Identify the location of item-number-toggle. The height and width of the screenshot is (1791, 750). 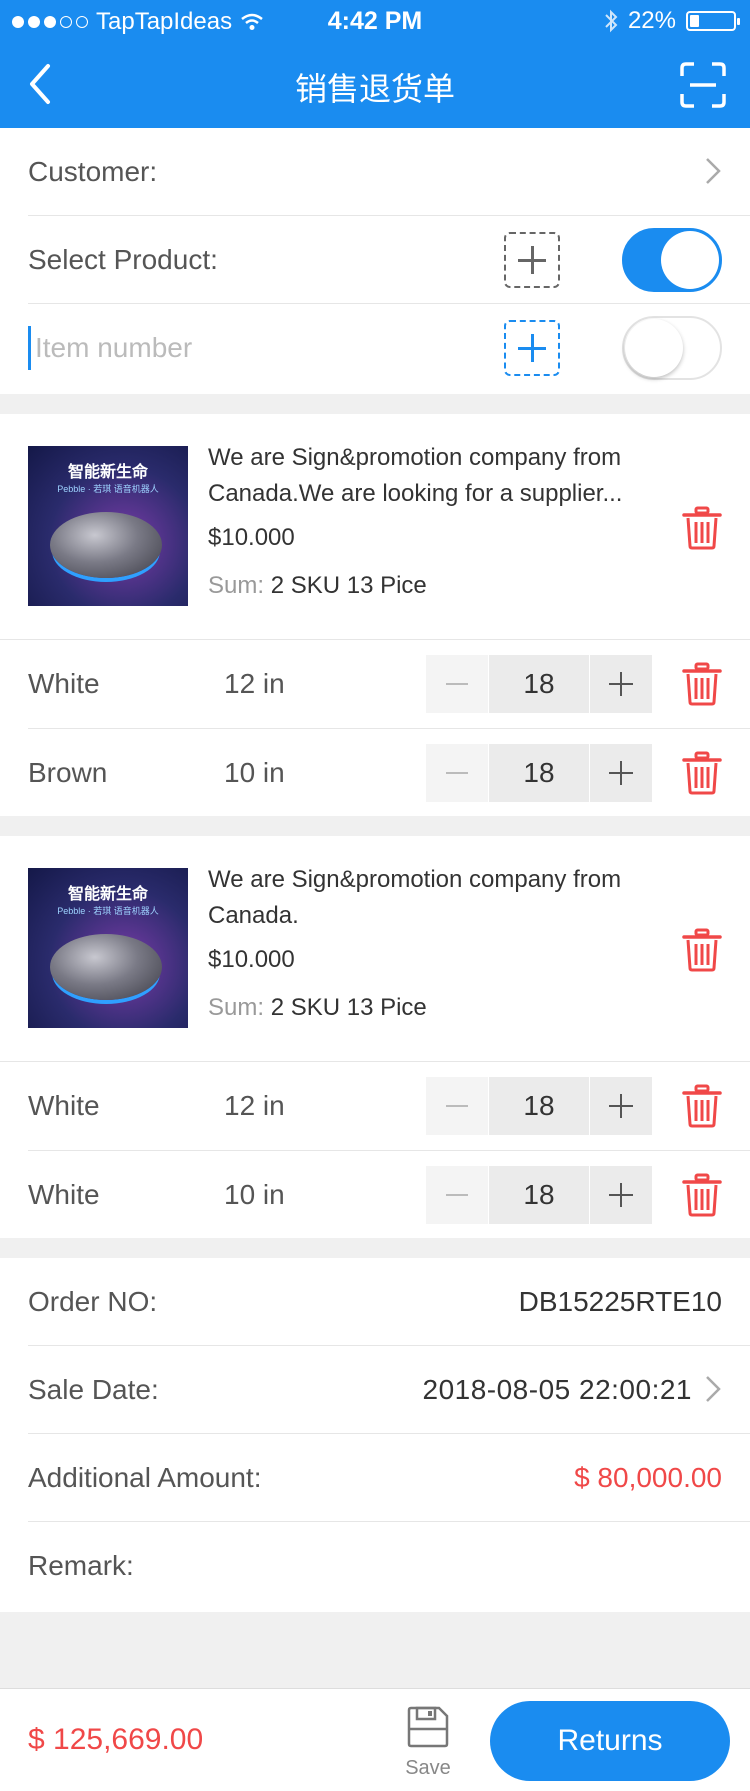
(672, 348).